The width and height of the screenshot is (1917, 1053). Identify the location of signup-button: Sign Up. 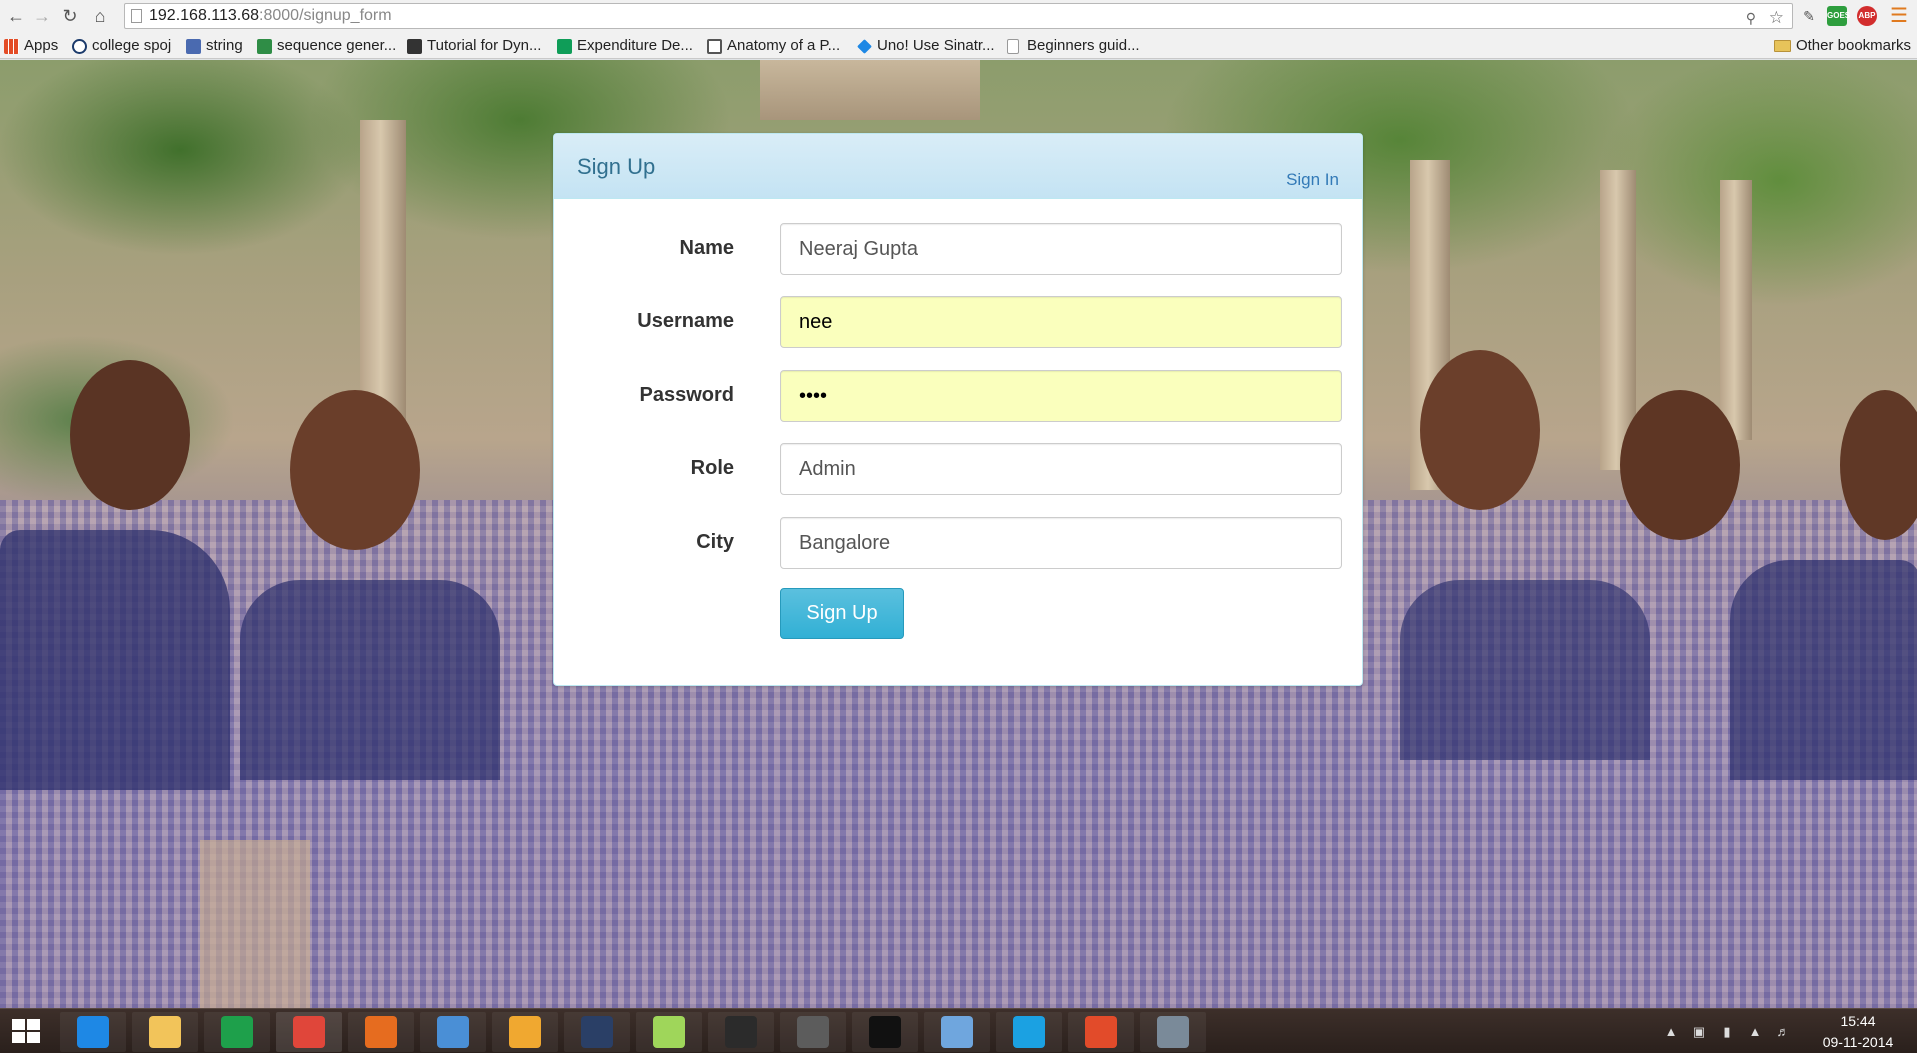
(842, 613).